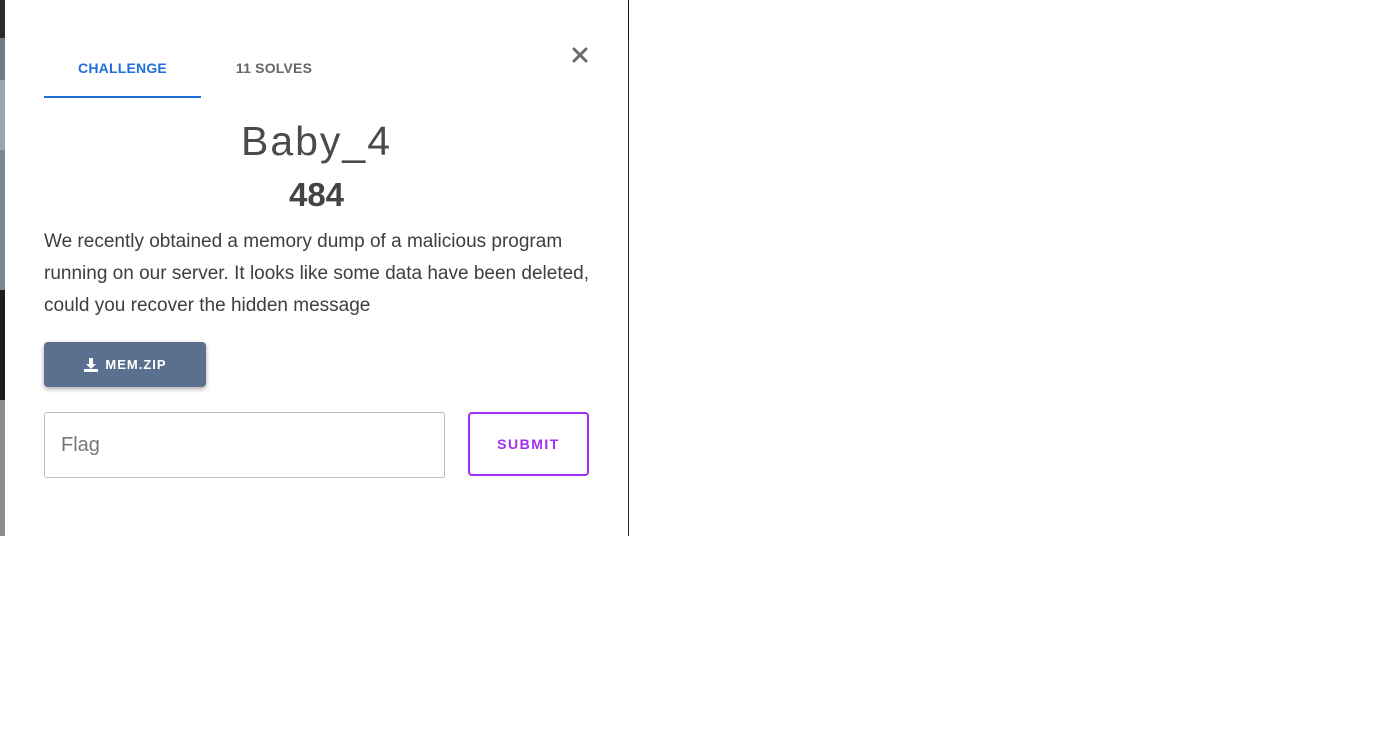  What do you see at coordinates (316, 141) in the screenshot?
I see `challenge-title: Baby_4` at bounding box center [316, 141].